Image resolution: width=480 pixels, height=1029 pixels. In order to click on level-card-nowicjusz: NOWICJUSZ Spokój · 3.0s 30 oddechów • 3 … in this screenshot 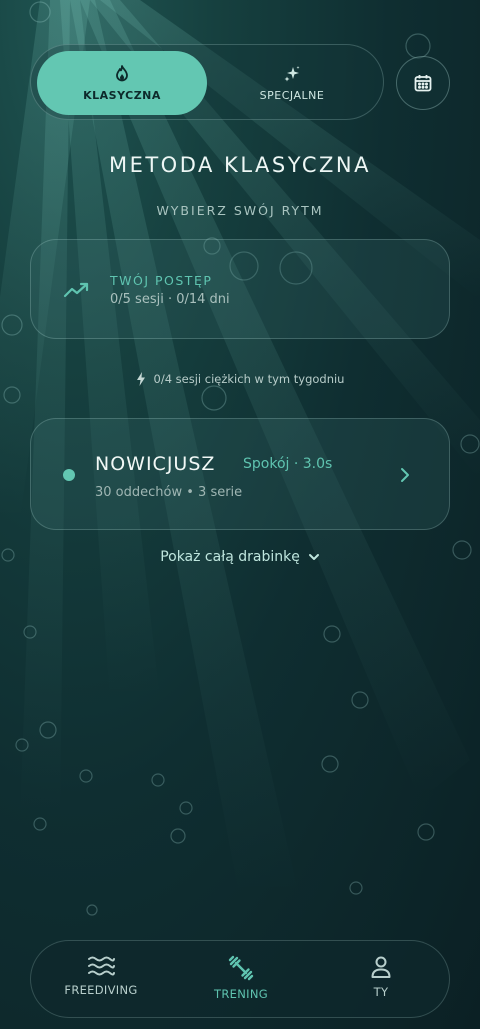, I will do `click(240, 474)`.